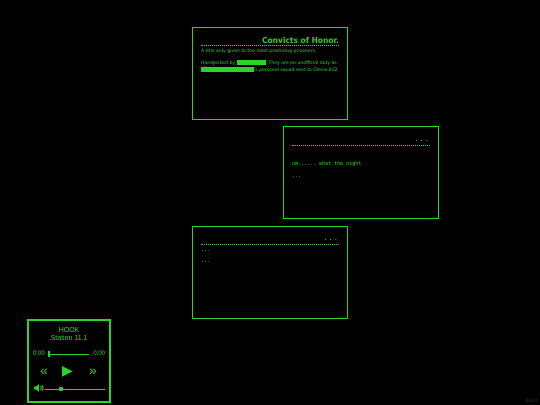  Describe the element at coordinates (99, 354) in the screenshot. I see `total-time: 0:00` at that location.